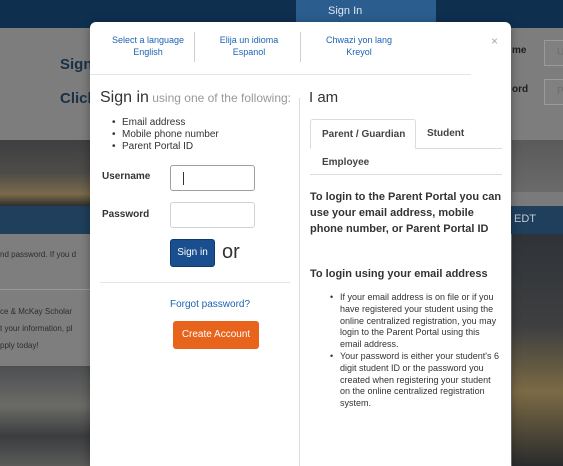 Image resolution: width=563 pixels, height=466 pixels. Describe the element at coordinates (553, 53) in the screenshot. I see `bg-username-input: U` at that location.